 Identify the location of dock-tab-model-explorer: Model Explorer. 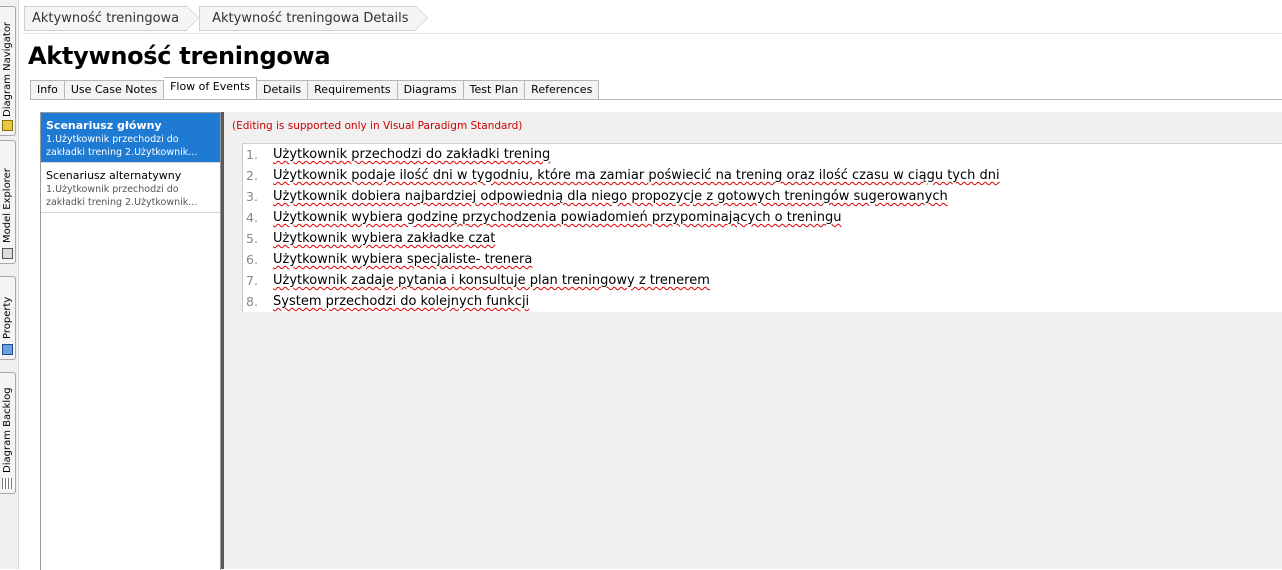
(8, 202).